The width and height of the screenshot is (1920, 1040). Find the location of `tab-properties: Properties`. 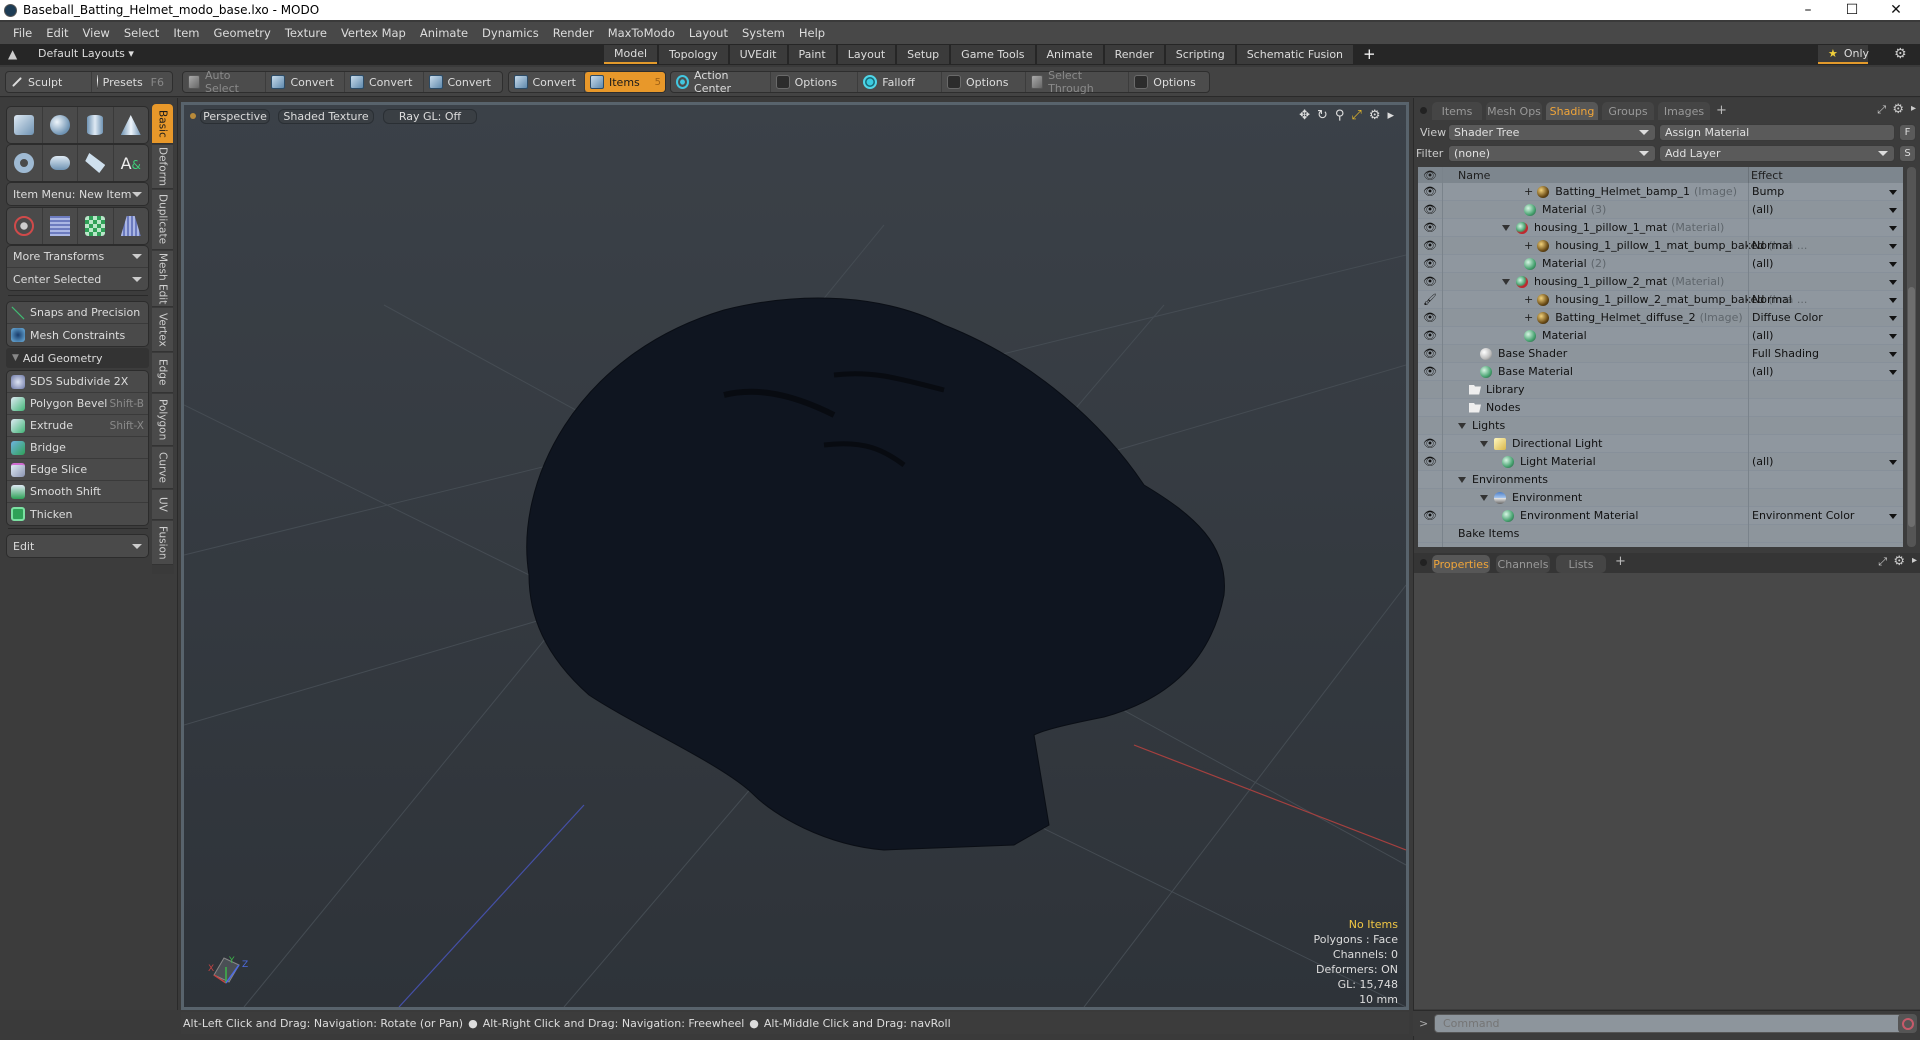

tab-properties: Properties is located at coordinates (1461, 564).